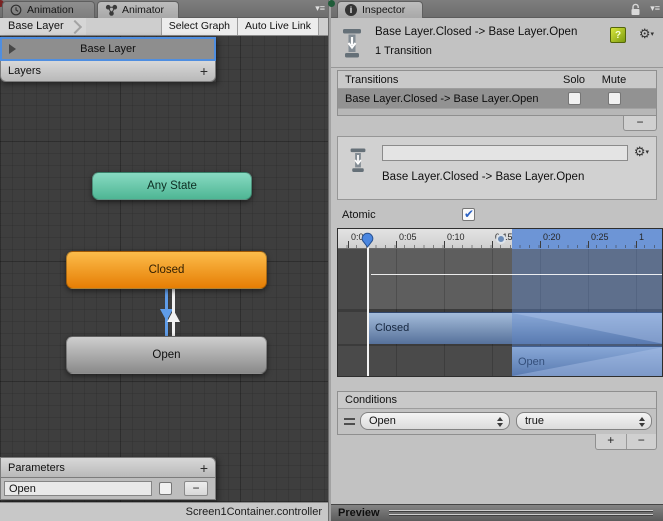  Describe the element at coordinates (278, 26) in the screenshot. I see `auto-live-link-button: Auto Live Link` at that location.